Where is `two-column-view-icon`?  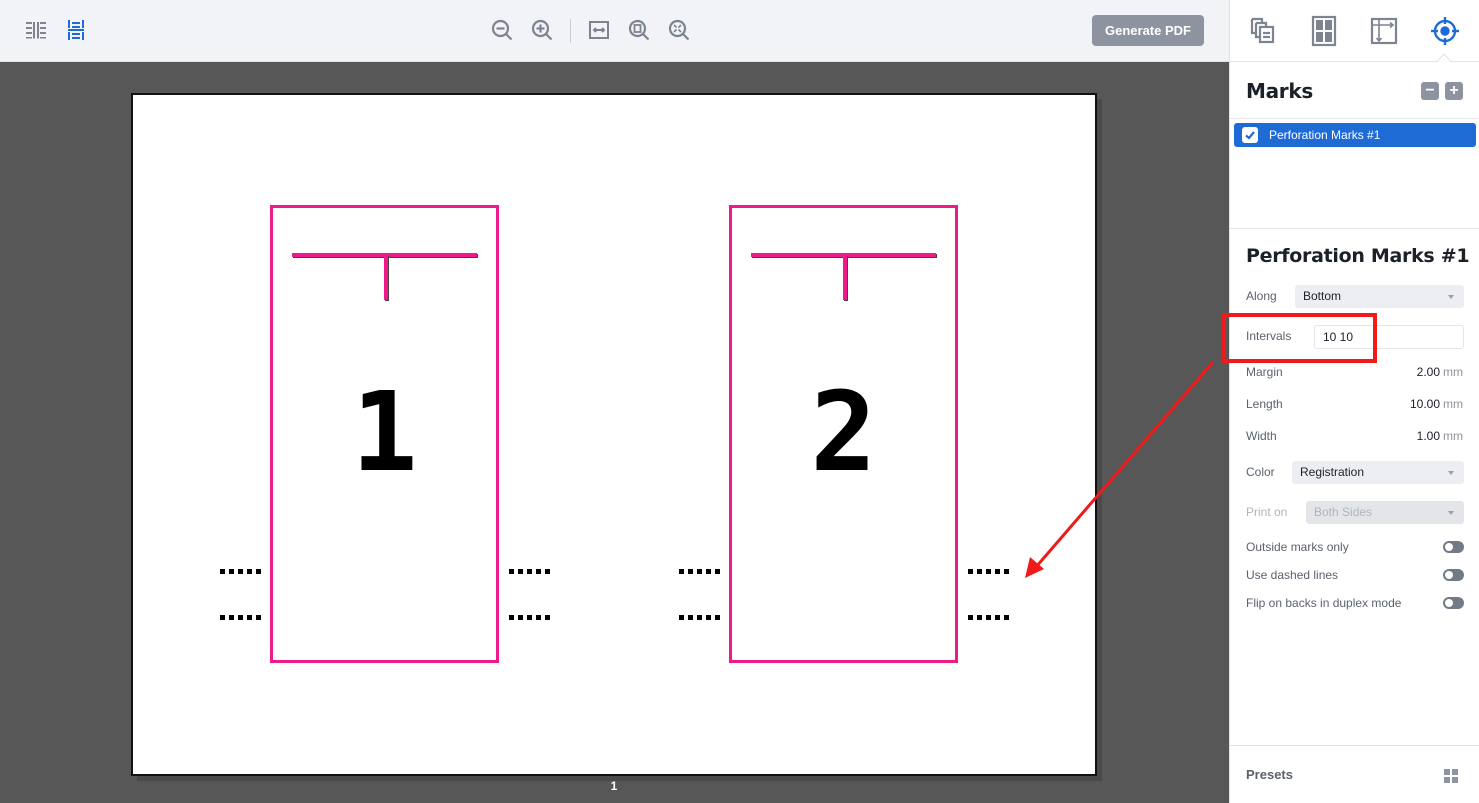
two-column-view-icon is located at coordinates (36, 30).